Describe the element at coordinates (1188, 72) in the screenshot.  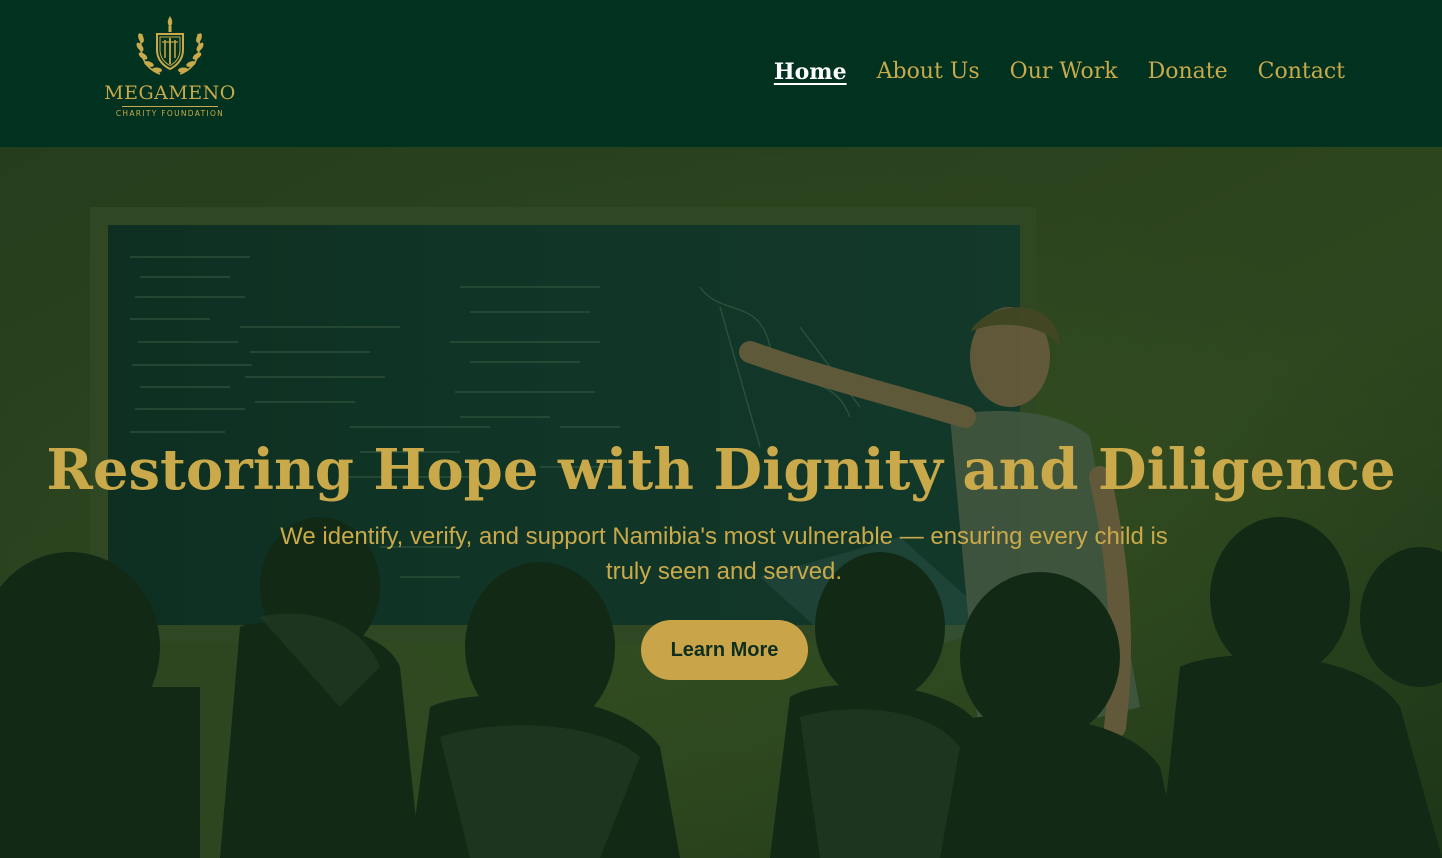
I see `nav-item-donate: Donate` at that location.